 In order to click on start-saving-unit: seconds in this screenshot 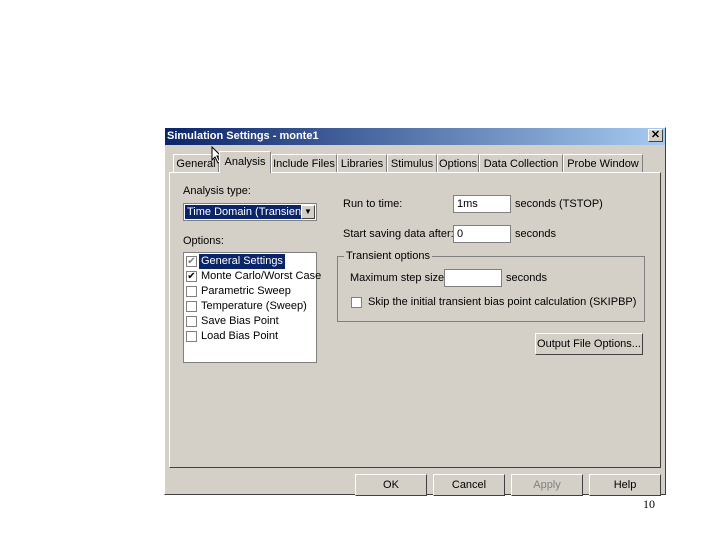, I will do `click(535, 234)`.